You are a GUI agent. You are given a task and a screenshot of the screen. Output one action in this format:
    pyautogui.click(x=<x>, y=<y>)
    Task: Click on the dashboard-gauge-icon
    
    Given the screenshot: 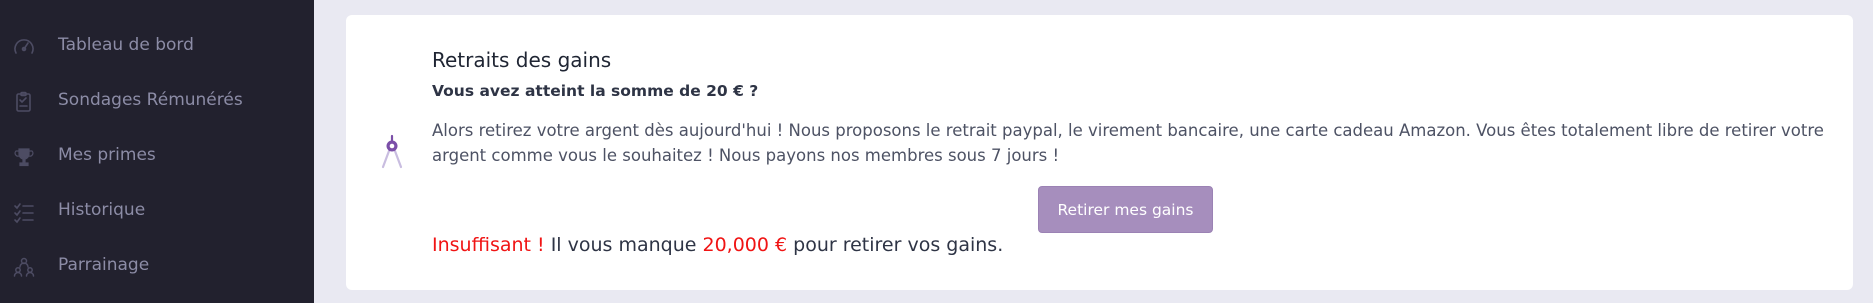 What is the action you would take?
    pyautogui.click(x=24, y=47)
    